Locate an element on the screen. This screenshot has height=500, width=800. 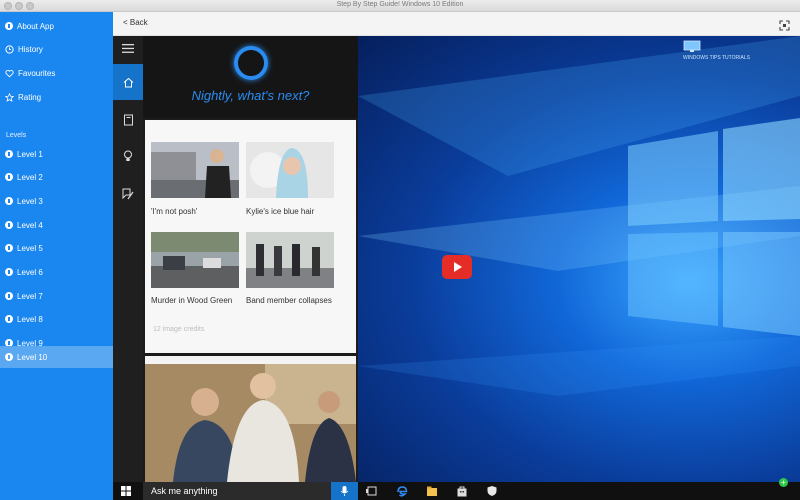
sidebar-item-label: Level 5 is located at coordinates (30, 248).